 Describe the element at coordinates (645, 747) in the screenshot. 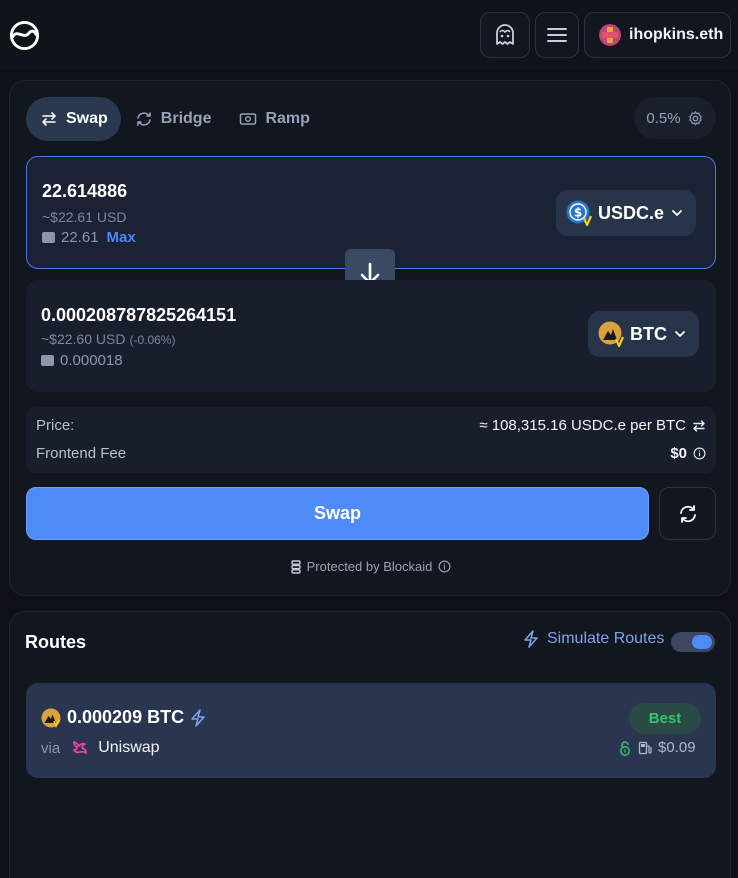

I see `gas-pump-icon` at that location.